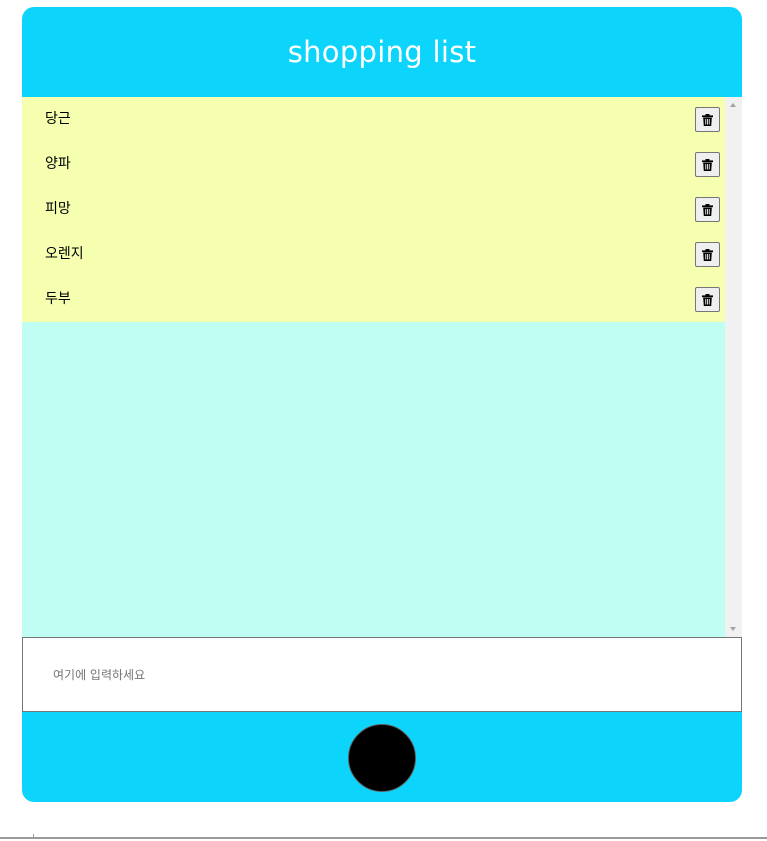  What do you see at coordinates (733, 629) in the screenshot?
I see `scroll-down-arrow-icon` at bounding box center [733, 629].